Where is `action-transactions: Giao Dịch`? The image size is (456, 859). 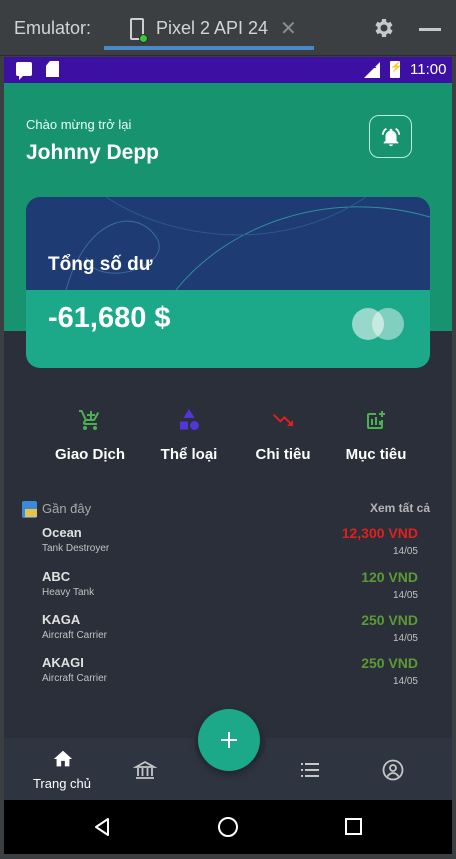 action-transactions: Giao Dịch is located at coordinates (90, 438).